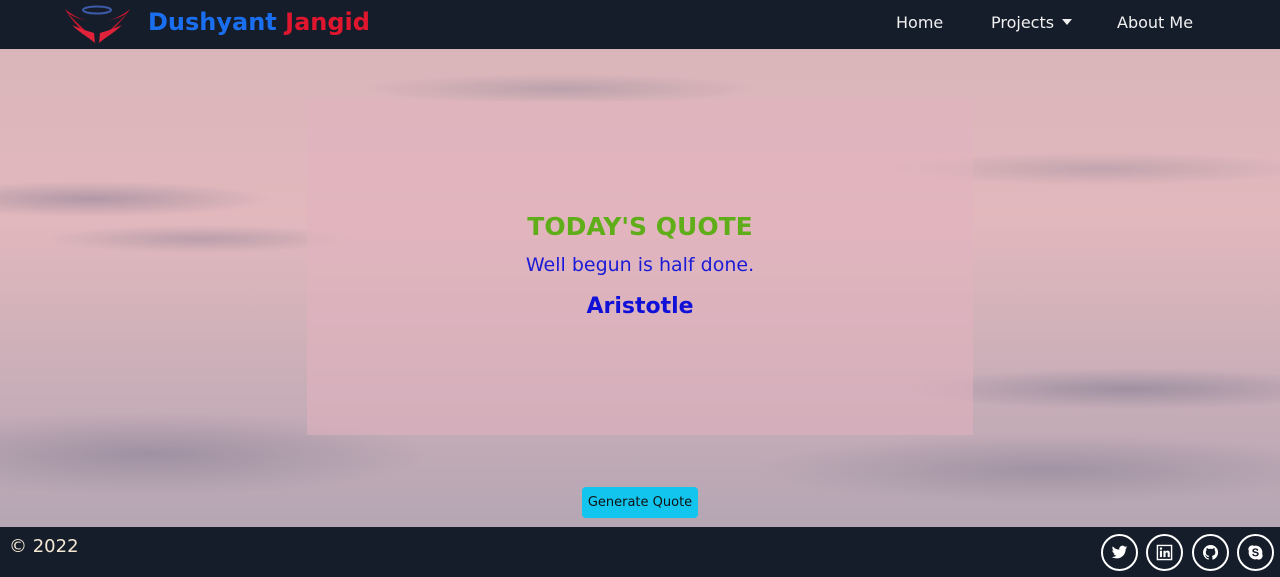 The height and width of the screenshot is (577, 1280). Describe the element at coordinates (327, 22) in the screenshot. I see `brand-last-name: Jangid` at that location.